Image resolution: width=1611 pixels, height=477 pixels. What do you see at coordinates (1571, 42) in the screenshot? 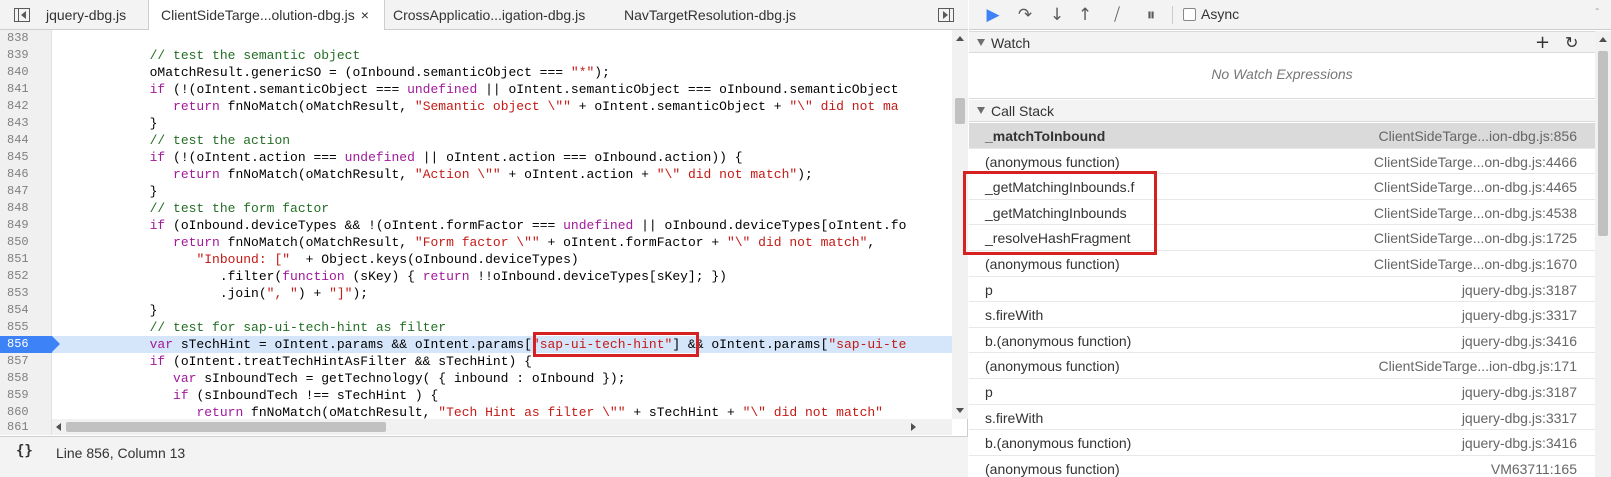
I see `refresh-watch-icon: ↻` at bounding box center [1571, 42].